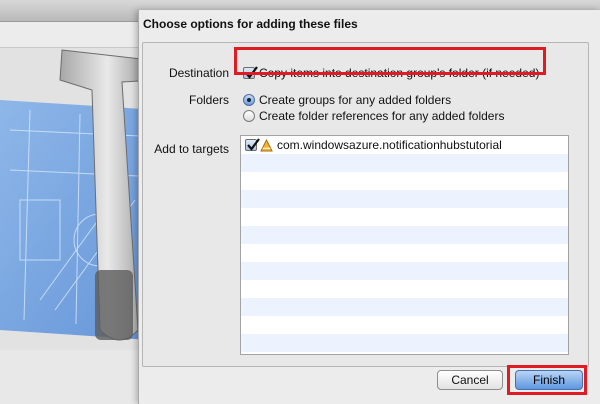 The width and height of the screenshot is (600, 404). What do you see at coordinates (250, 24) in the screenshot?
I see `sheet-title: Choose options for adding these files` at bounding box center [250, 24].